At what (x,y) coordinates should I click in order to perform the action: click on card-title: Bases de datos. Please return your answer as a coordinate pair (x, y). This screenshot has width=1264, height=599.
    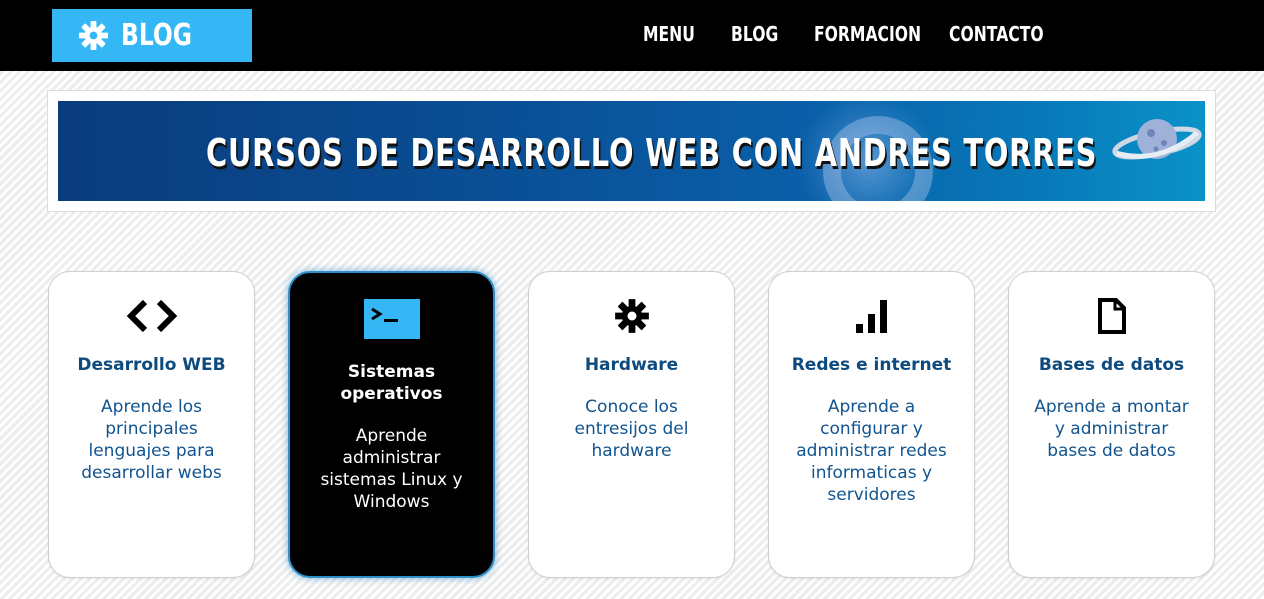
    Looking at the image, I should click on (1111, 365).